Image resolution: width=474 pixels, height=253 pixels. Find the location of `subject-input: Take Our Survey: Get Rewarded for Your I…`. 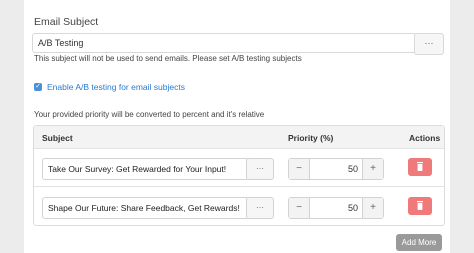

subject-input: Take Our Survey: Get Rewarded for Your I… is located at coordinates (145, 169).